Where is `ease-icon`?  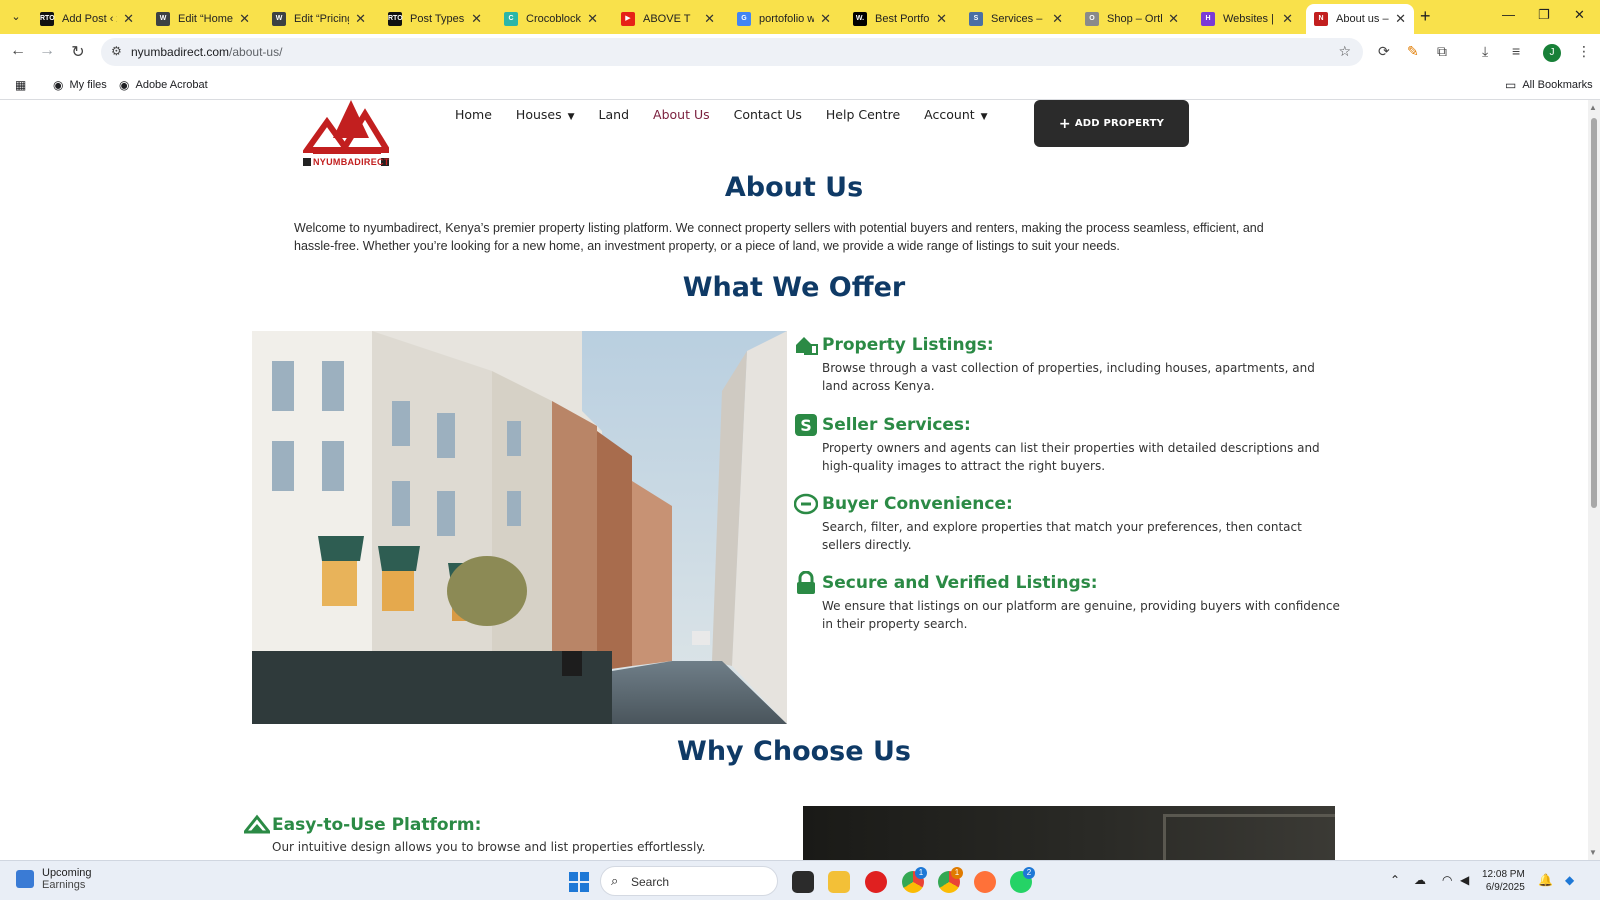
ease-icon is located at coordinates (257, 824).